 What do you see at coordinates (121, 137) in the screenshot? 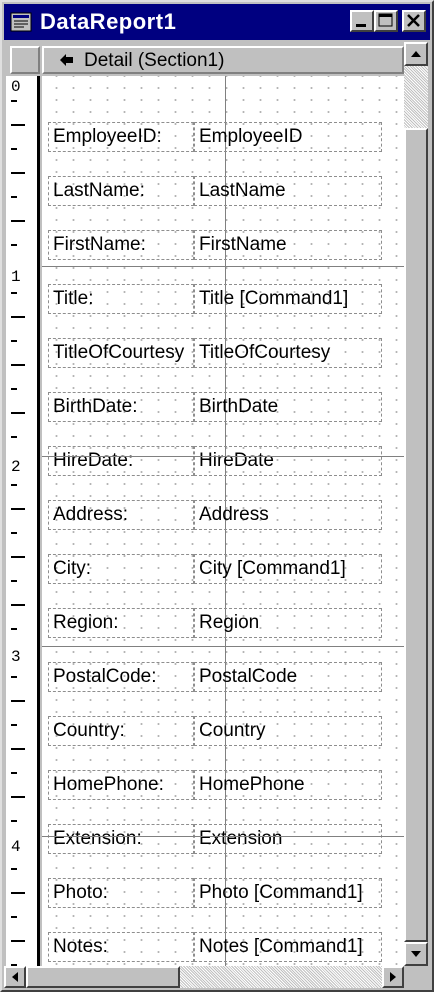
I see `field-label: EmployeeID:` at bounding box center [121, 137].